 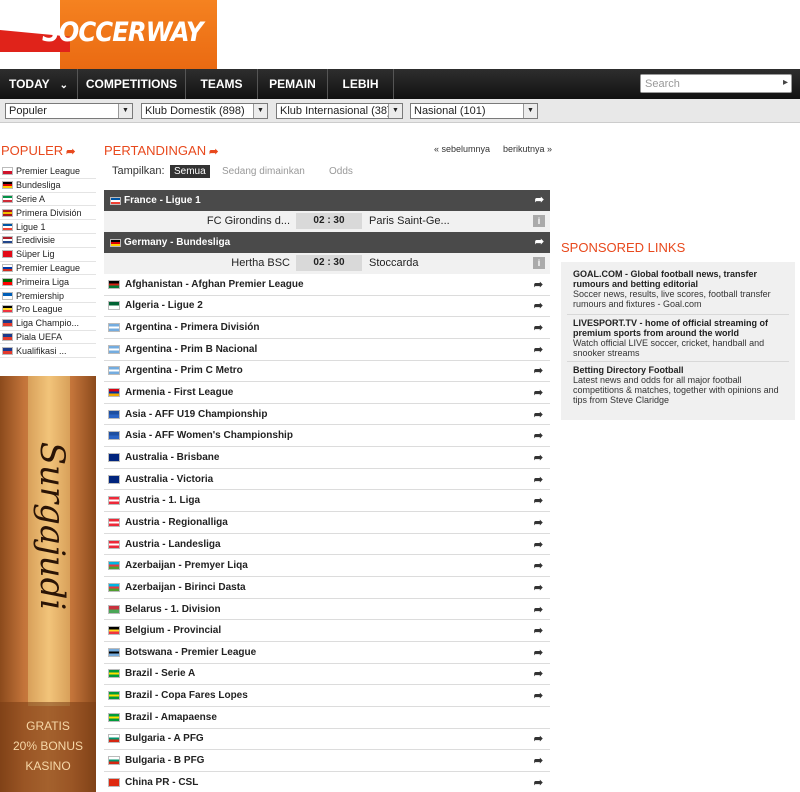 I want to click on competition-row: Brazil - Copa Fares Lopes ➦, so click(x=327, y=696).